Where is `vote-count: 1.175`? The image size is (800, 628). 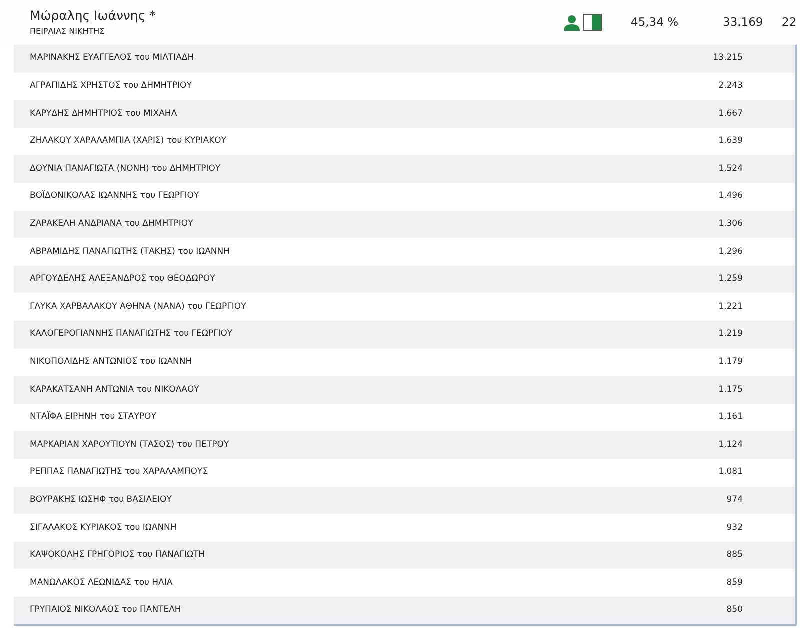 vote-count: 1.175 is located at coordinates (730, 390).